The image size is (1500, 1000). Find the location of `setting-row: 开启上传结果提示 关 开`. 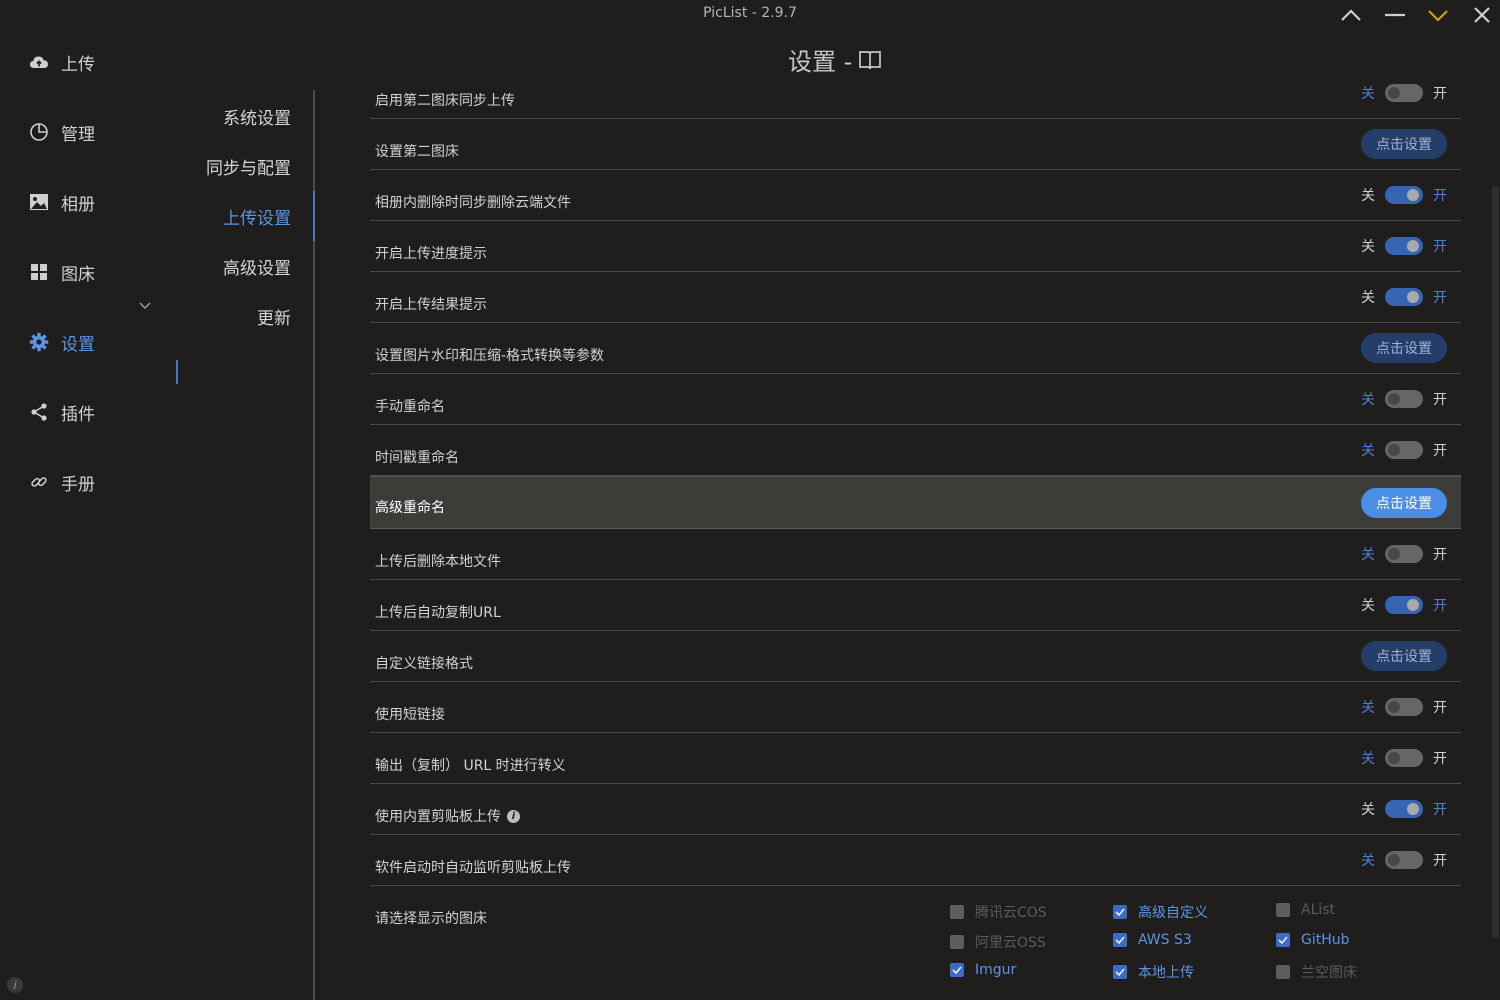

setting-row: 开启上传结果提示 关 开 is located at coordinates (915, 297).